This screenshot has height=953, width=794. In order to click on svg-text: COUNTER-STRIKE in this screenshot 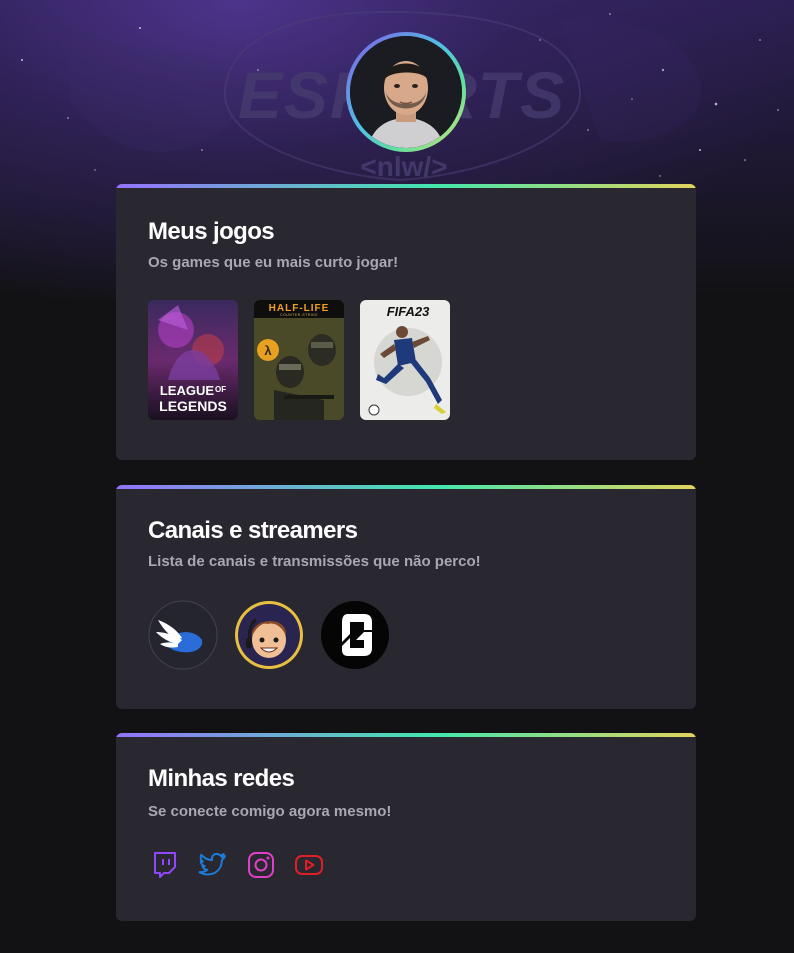, I will do `click(299, 315)`.